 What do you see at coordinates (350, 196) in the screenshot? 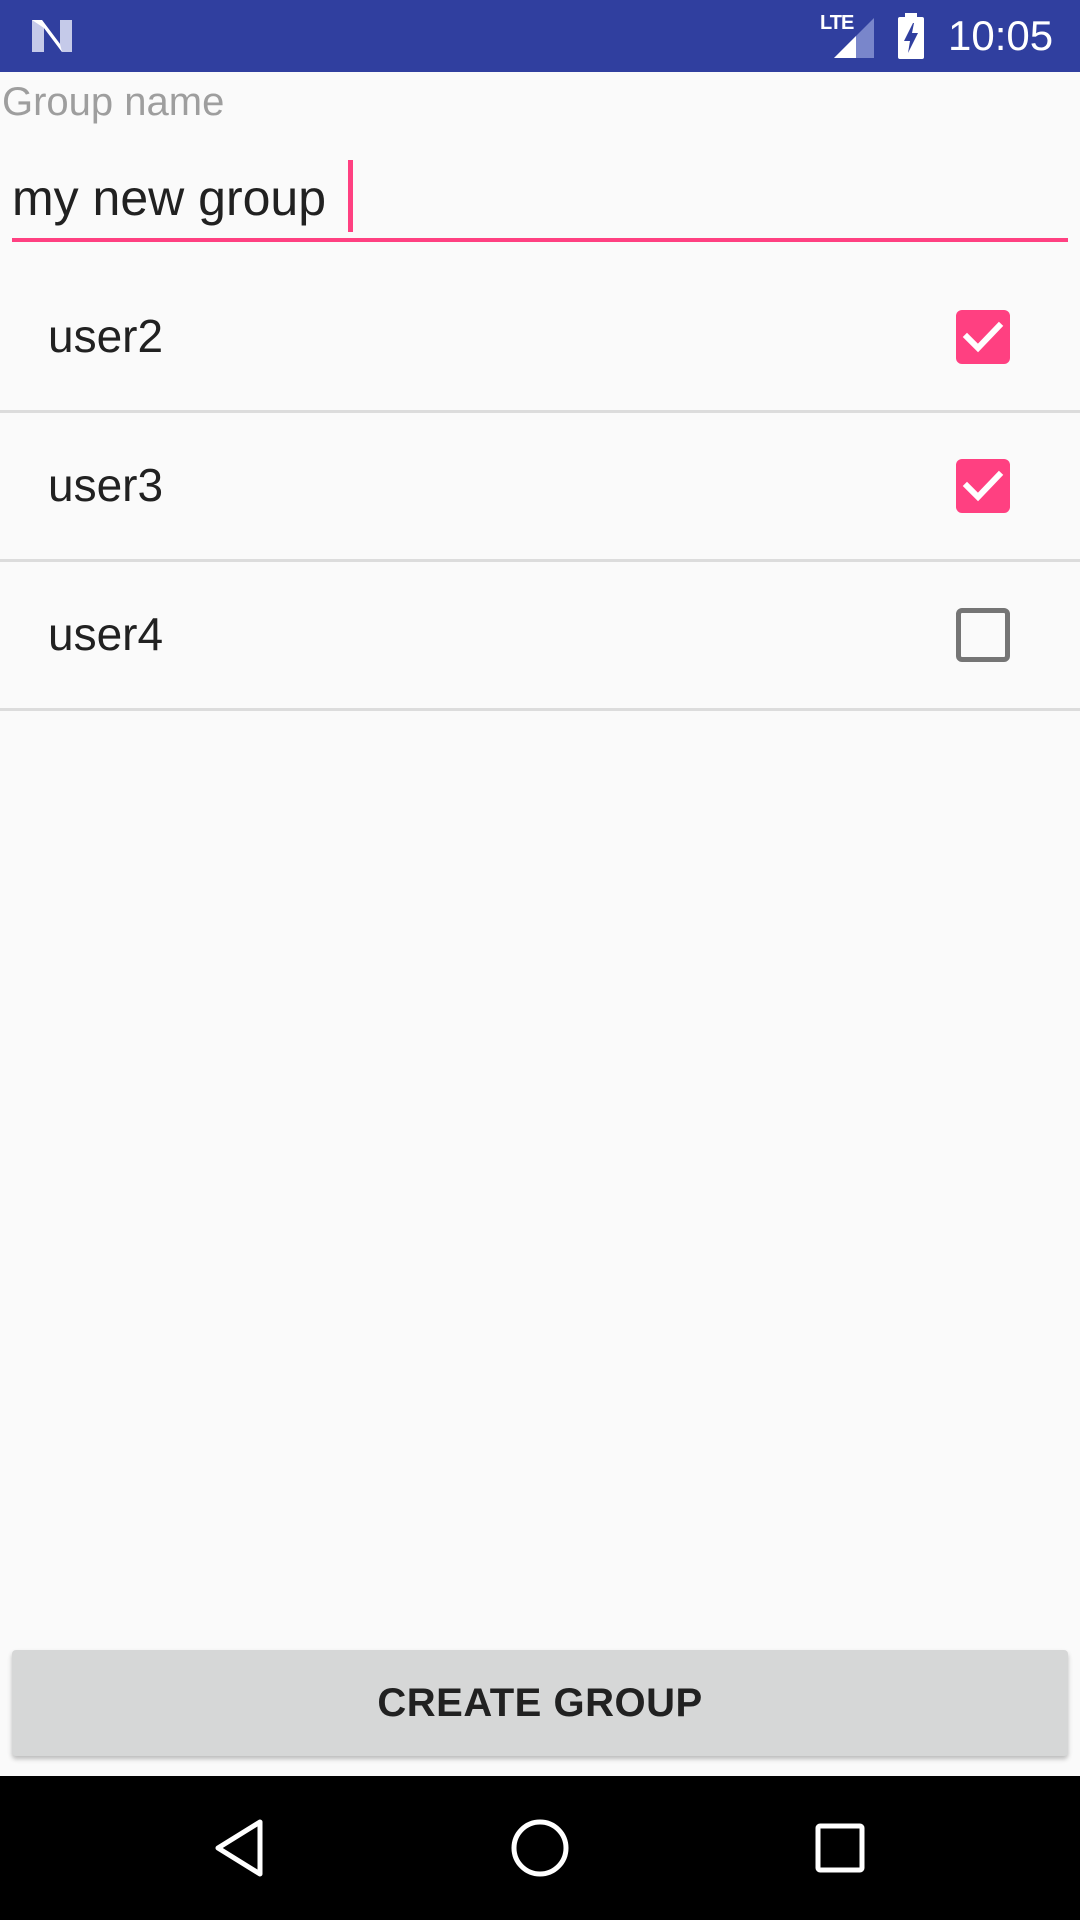
I see `text-cursor` at bounding box center [350, 196].